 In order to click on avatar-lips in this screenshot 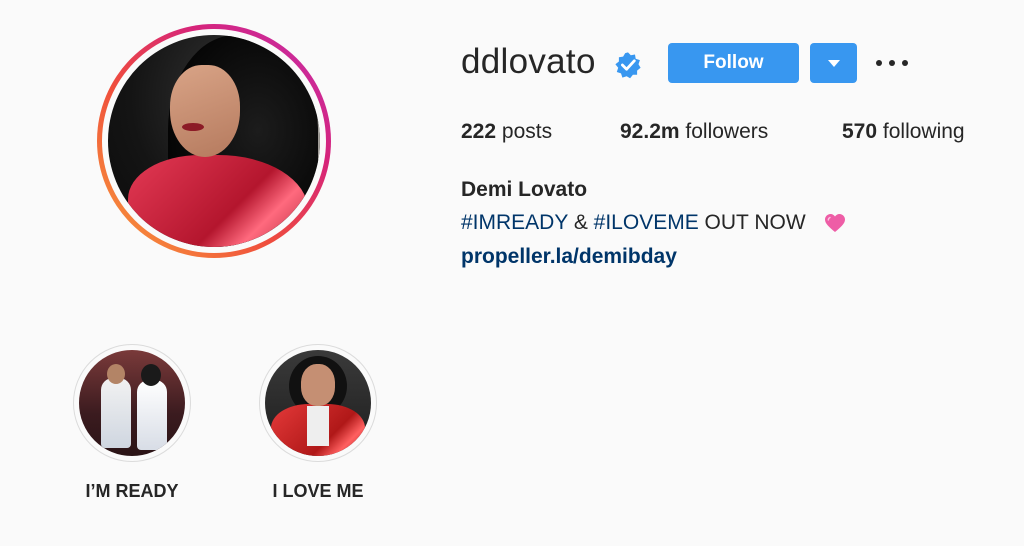, I will do `click(193, 127)`.